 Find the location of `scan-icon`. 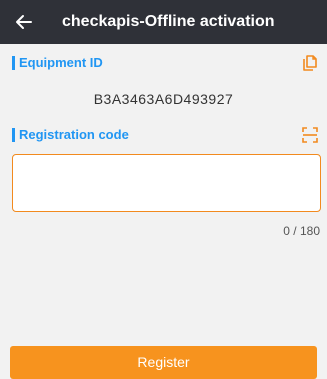

scan-icon is located at coordinates (310, 135).